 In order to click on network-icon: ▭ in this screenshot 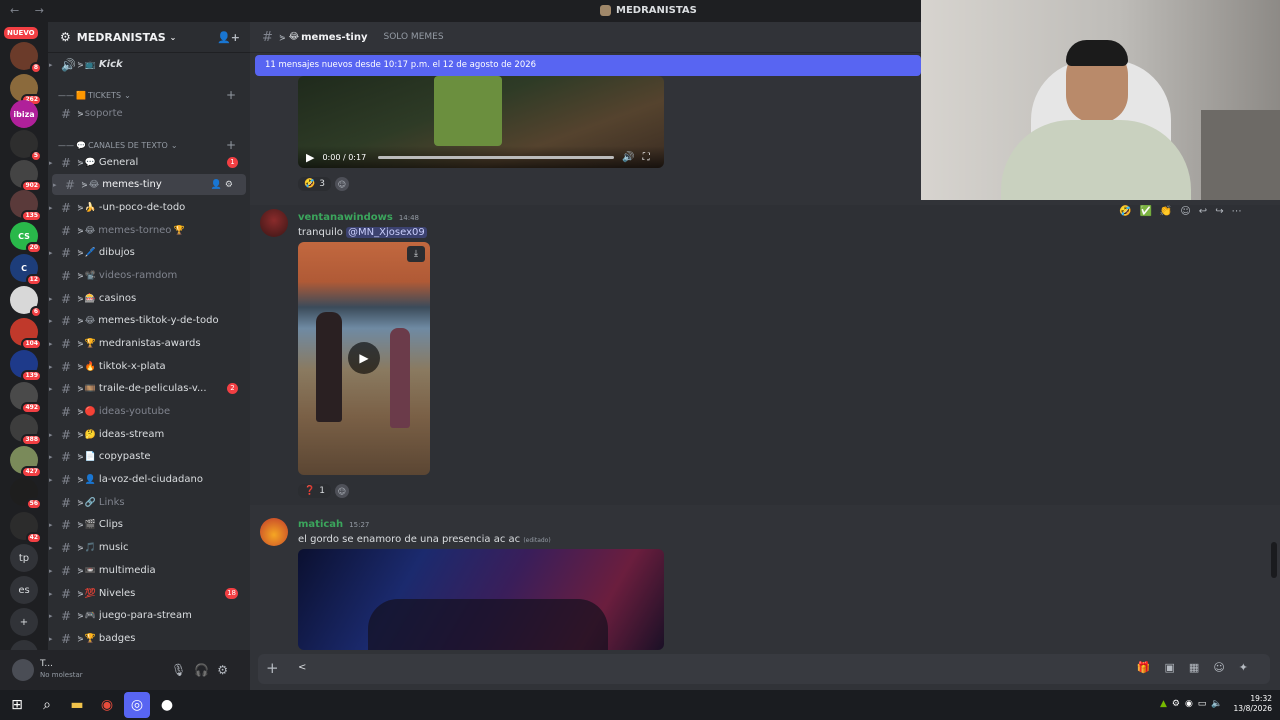, I will do `click(1202, 704)`.